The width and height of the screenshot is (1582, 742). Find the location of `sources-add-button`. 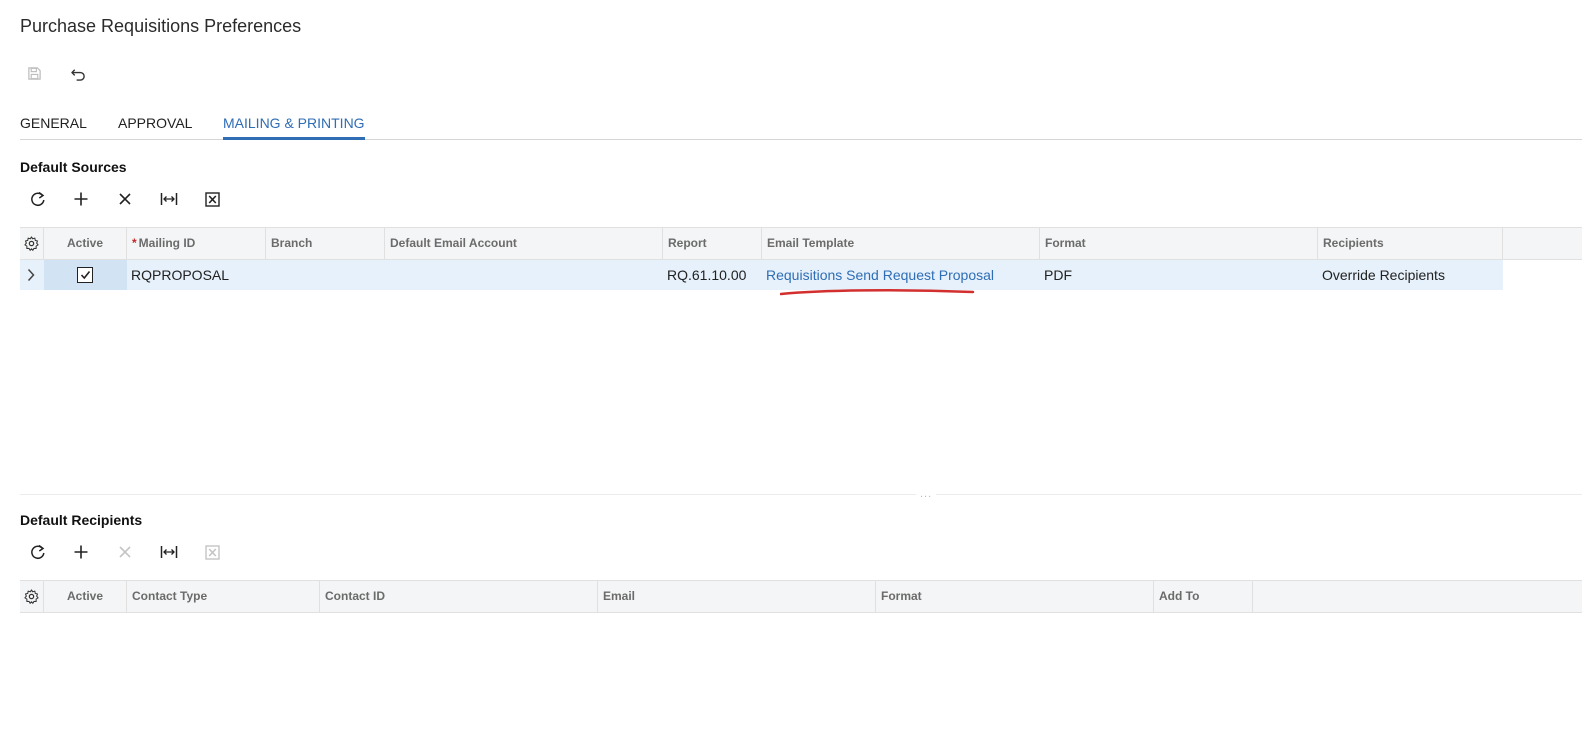

sources-add-button is located at coordinates (81, 199).